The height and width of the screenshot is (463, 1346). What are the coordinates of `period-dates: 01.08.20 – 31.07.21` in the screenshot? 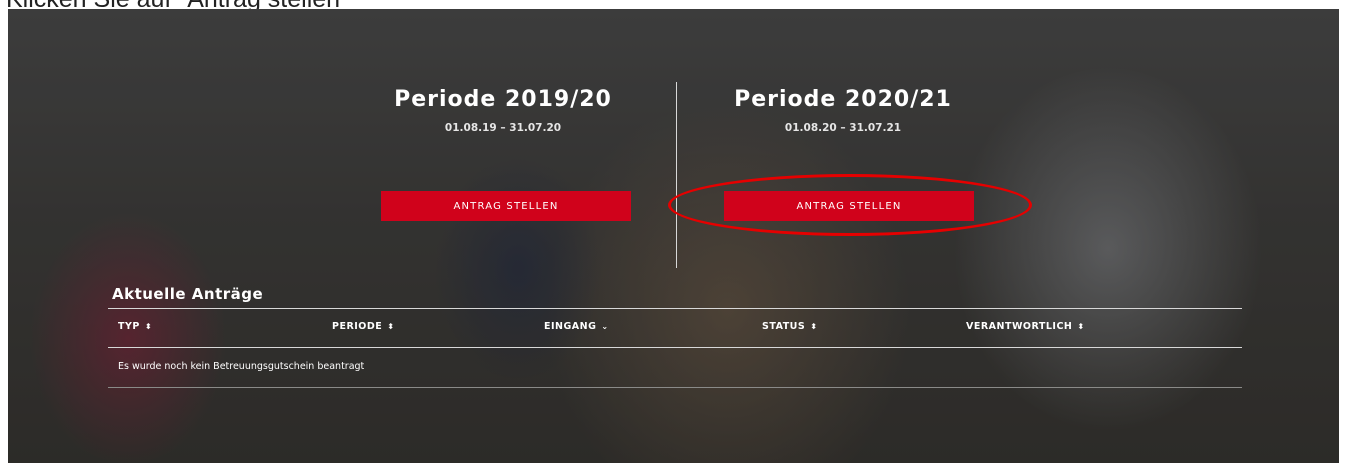 It's located at (843, 128).